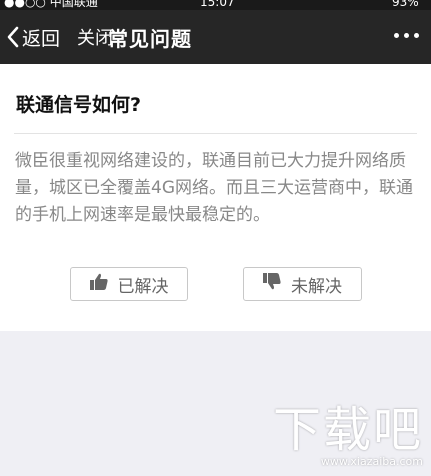 The width and height of the screenshot is (431, 476). Describe the element at coordinates (79, 105) in the screenshot. I see `question-title: 联通信号如何?` at that location.